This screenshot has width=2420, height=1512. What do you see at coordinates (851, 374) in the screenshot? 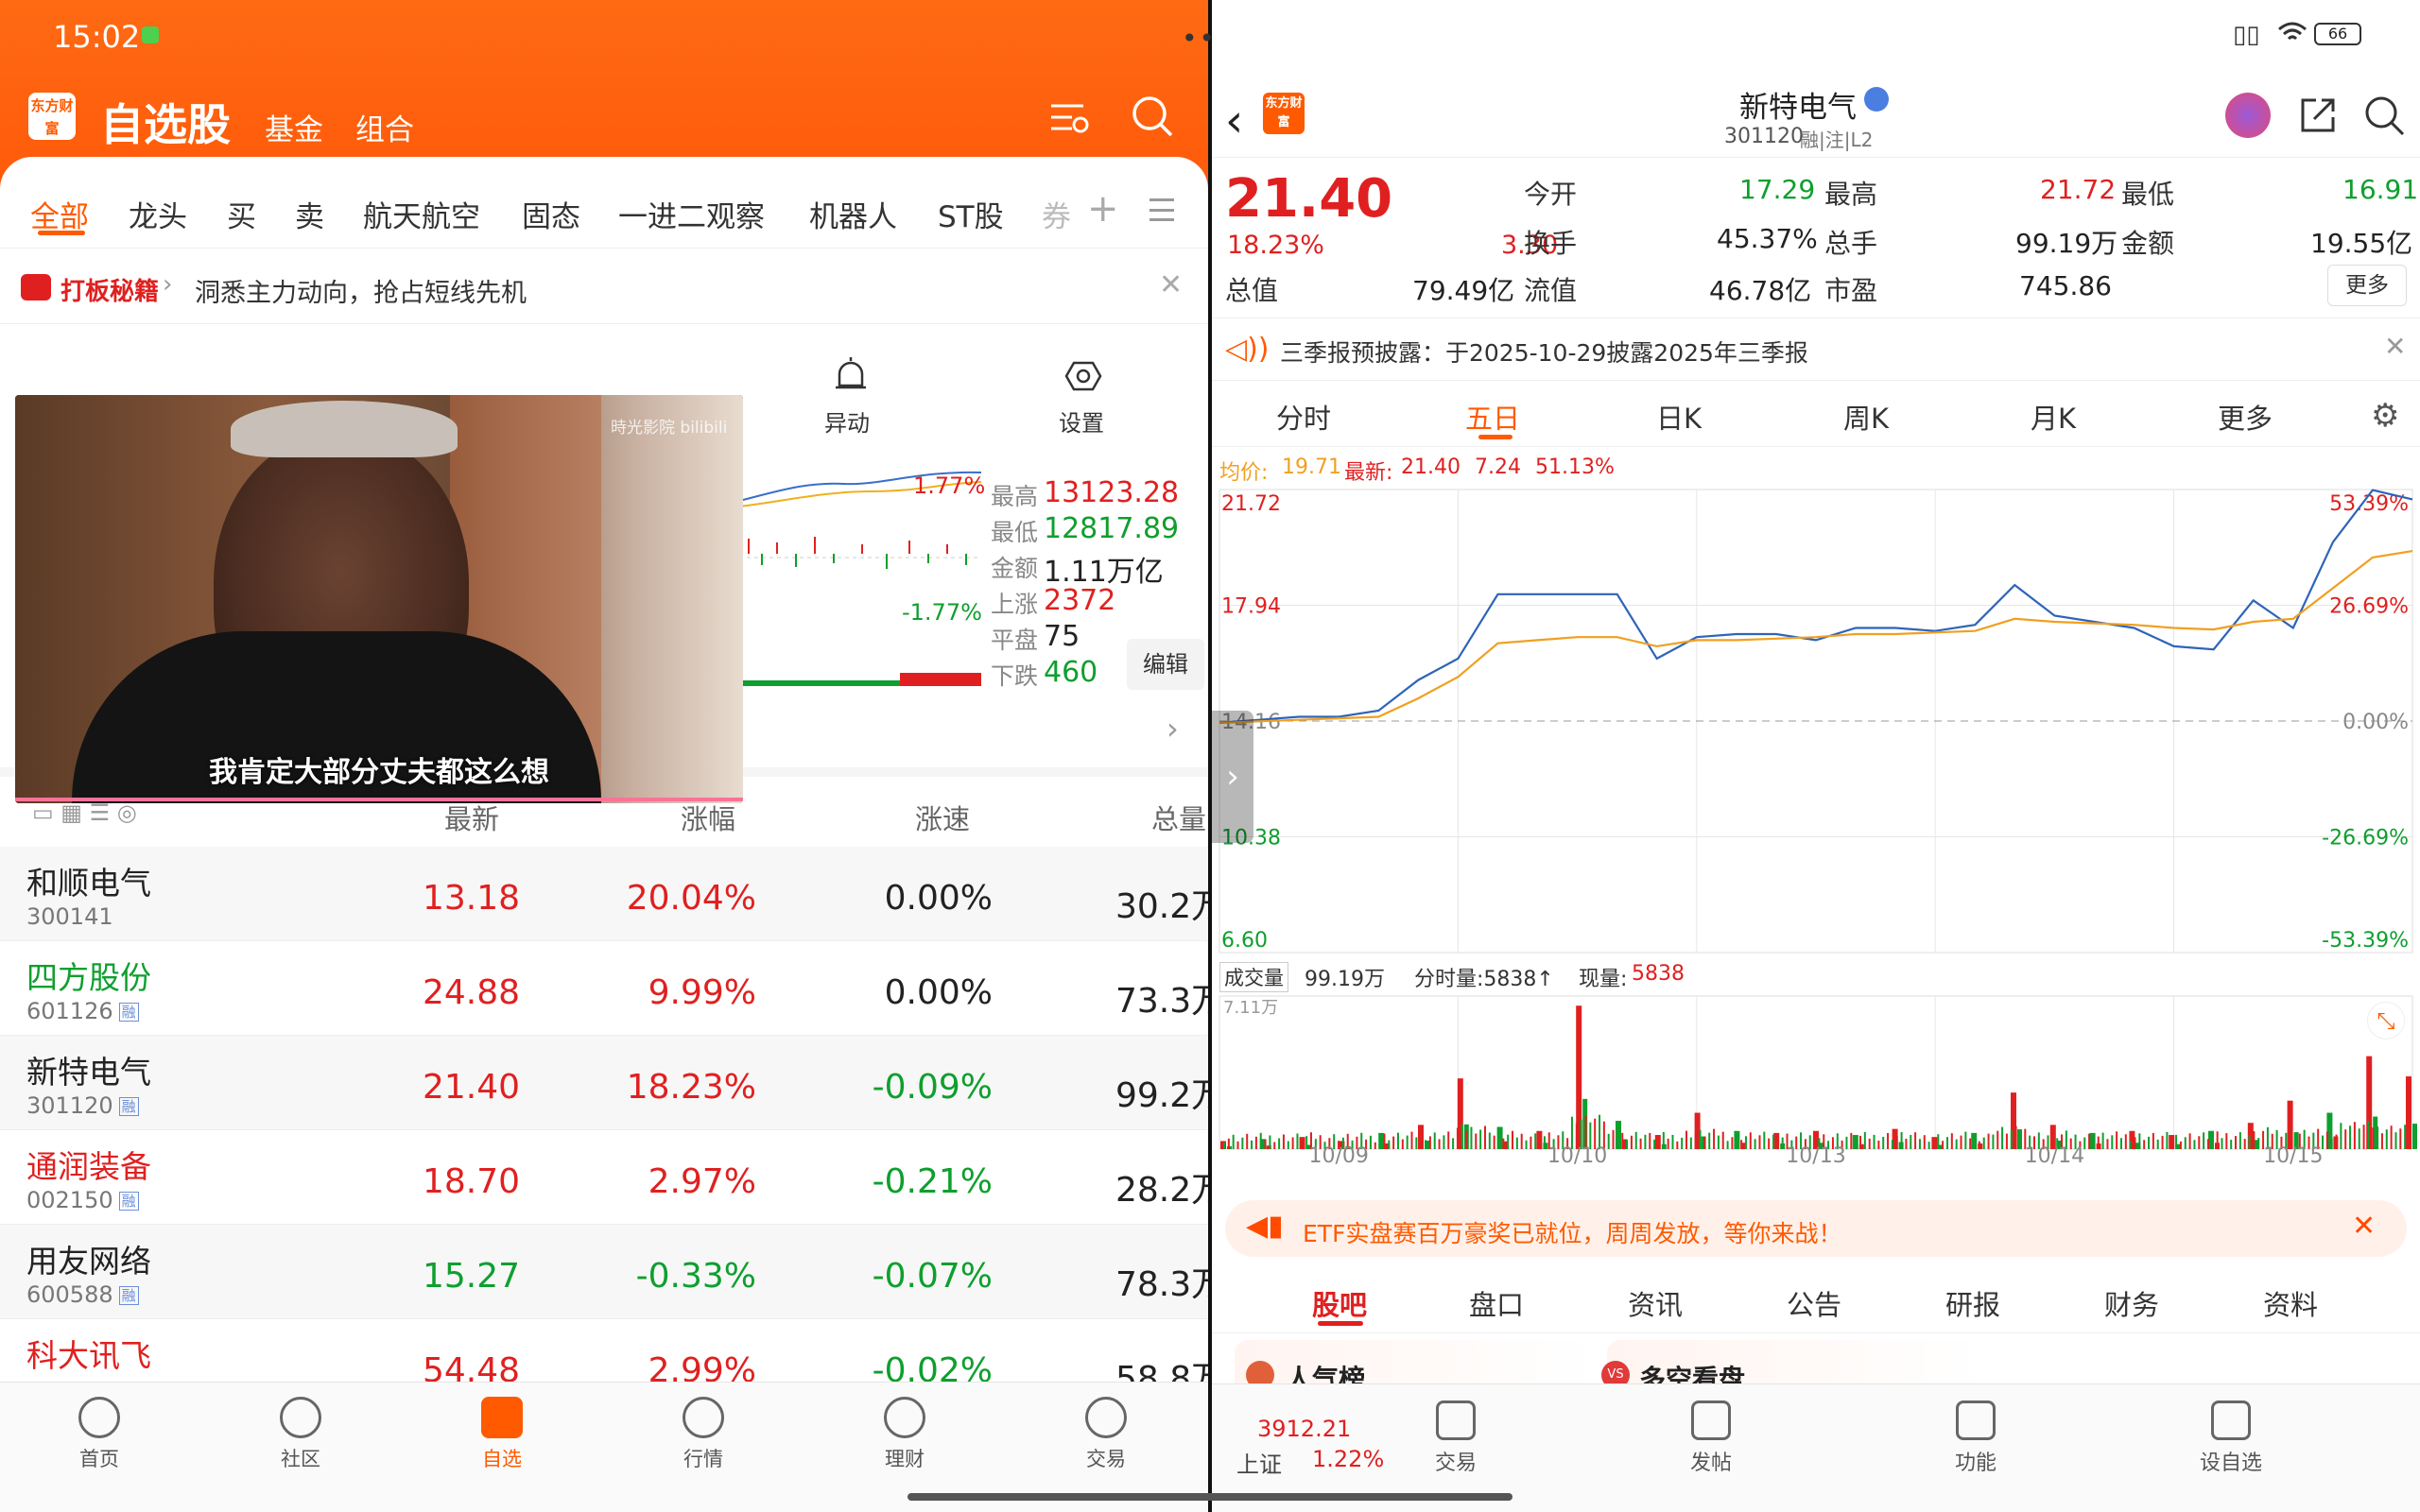
I see `alarm-icon` at bounding box center [851, 374].